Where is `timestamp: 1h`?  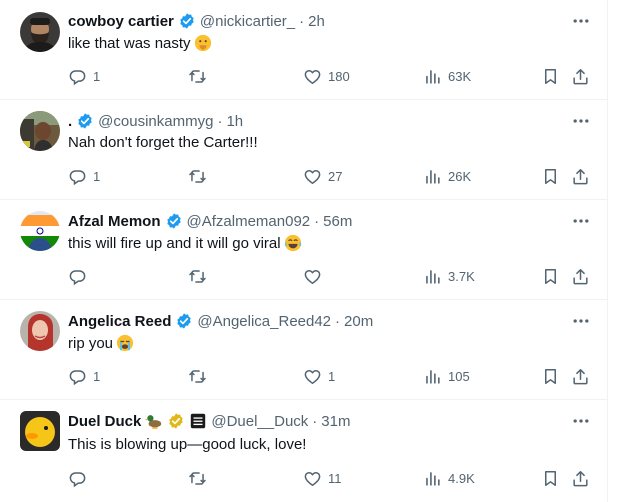 timestamp: 1h is located at coordinates (234, 121).